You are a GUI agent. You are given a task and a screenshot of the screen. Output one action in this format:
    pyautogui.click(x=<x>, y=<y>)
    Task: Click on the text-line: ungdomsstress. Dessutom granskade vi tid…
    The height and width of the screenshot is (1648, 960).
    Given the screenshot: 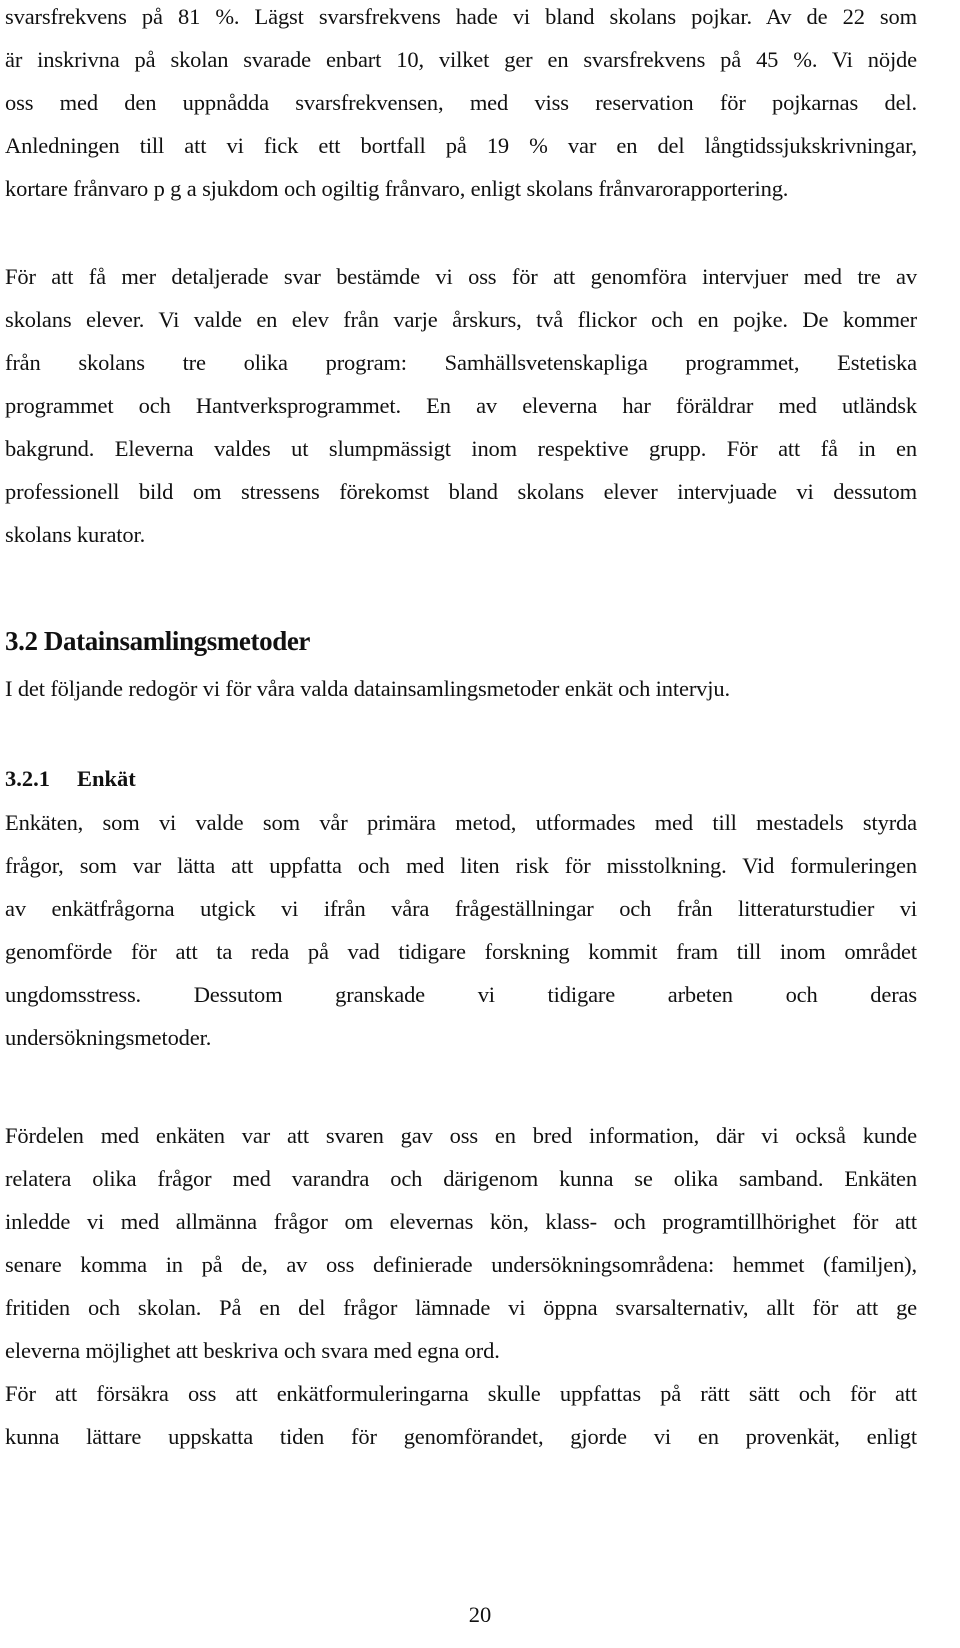 What is the action you would take?
    pyautogui.click(x=461, y=994)
    